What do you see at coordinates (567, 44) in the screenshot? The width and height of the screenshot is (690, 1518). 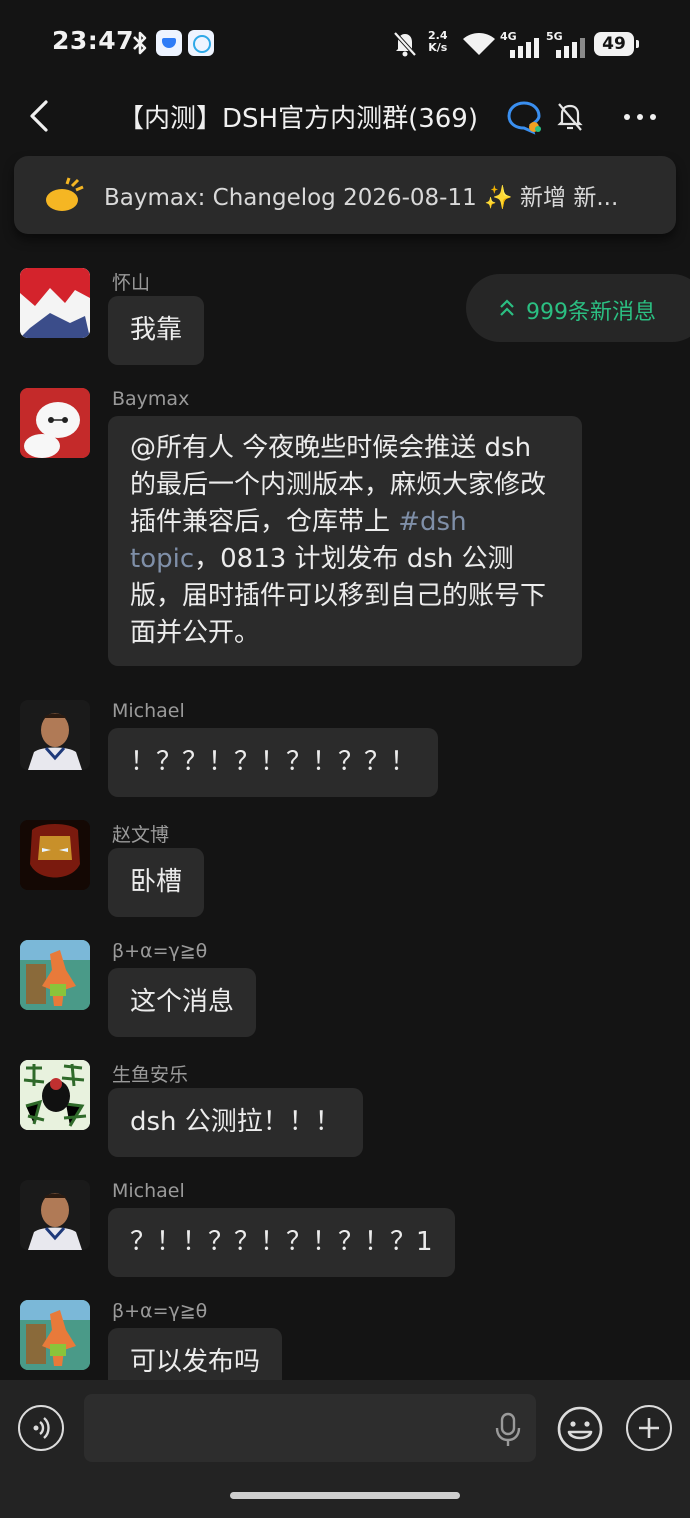 I see `signal-icon: 5G` at bounding box center [567, 44].